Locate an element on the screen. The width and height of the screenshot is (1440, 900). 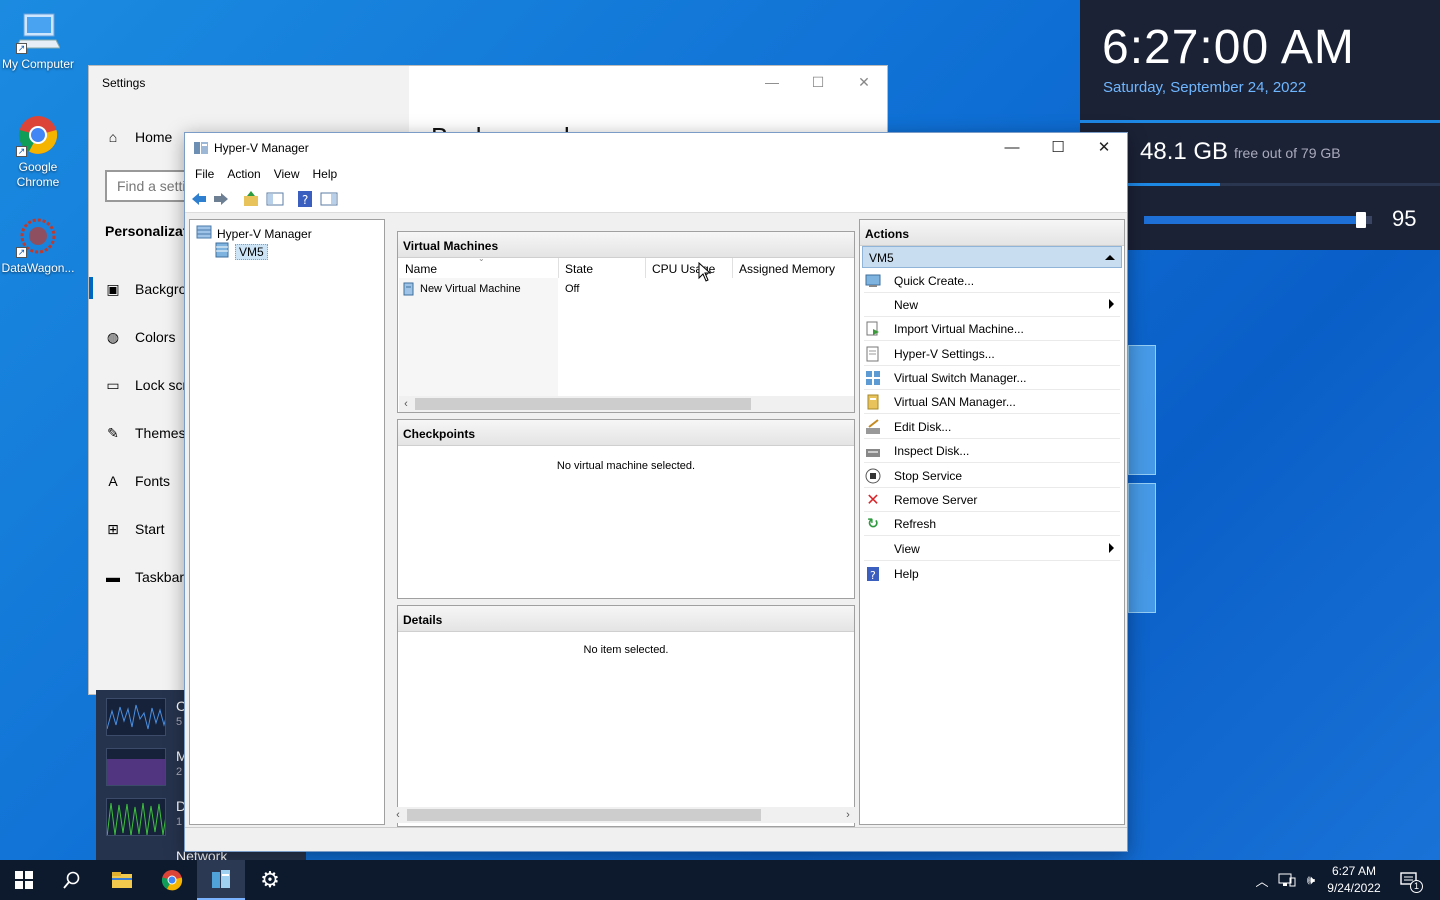
collapse-caret-icon is located at coordinates (1110, 257).